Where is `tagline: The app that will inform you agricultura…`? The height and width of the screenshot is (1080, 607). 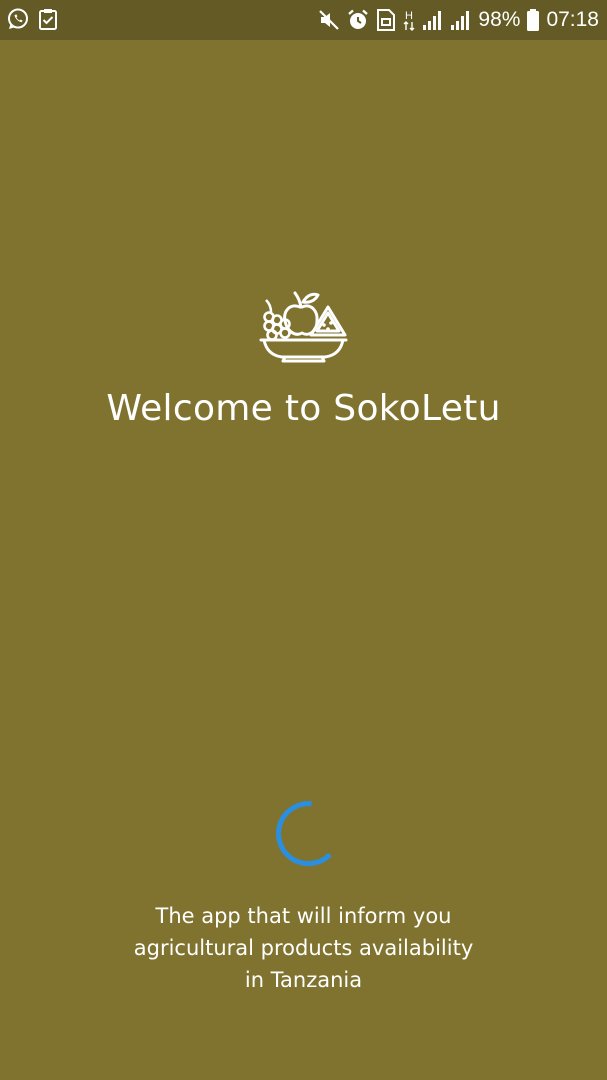
tagline: The app that will inform you agricultura… is located at coordinates (303, 948).